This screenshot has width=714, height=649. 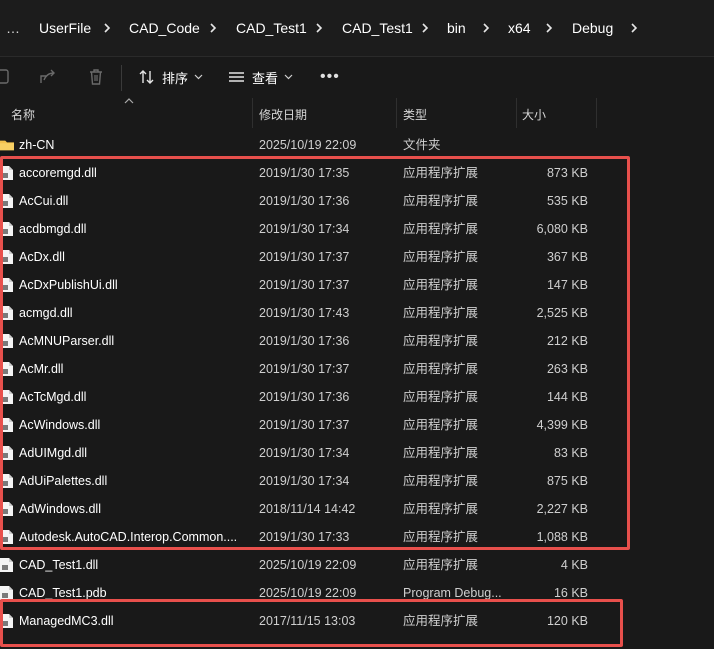 I want to click on more-options-button: •••, so click(x=330, y=77).